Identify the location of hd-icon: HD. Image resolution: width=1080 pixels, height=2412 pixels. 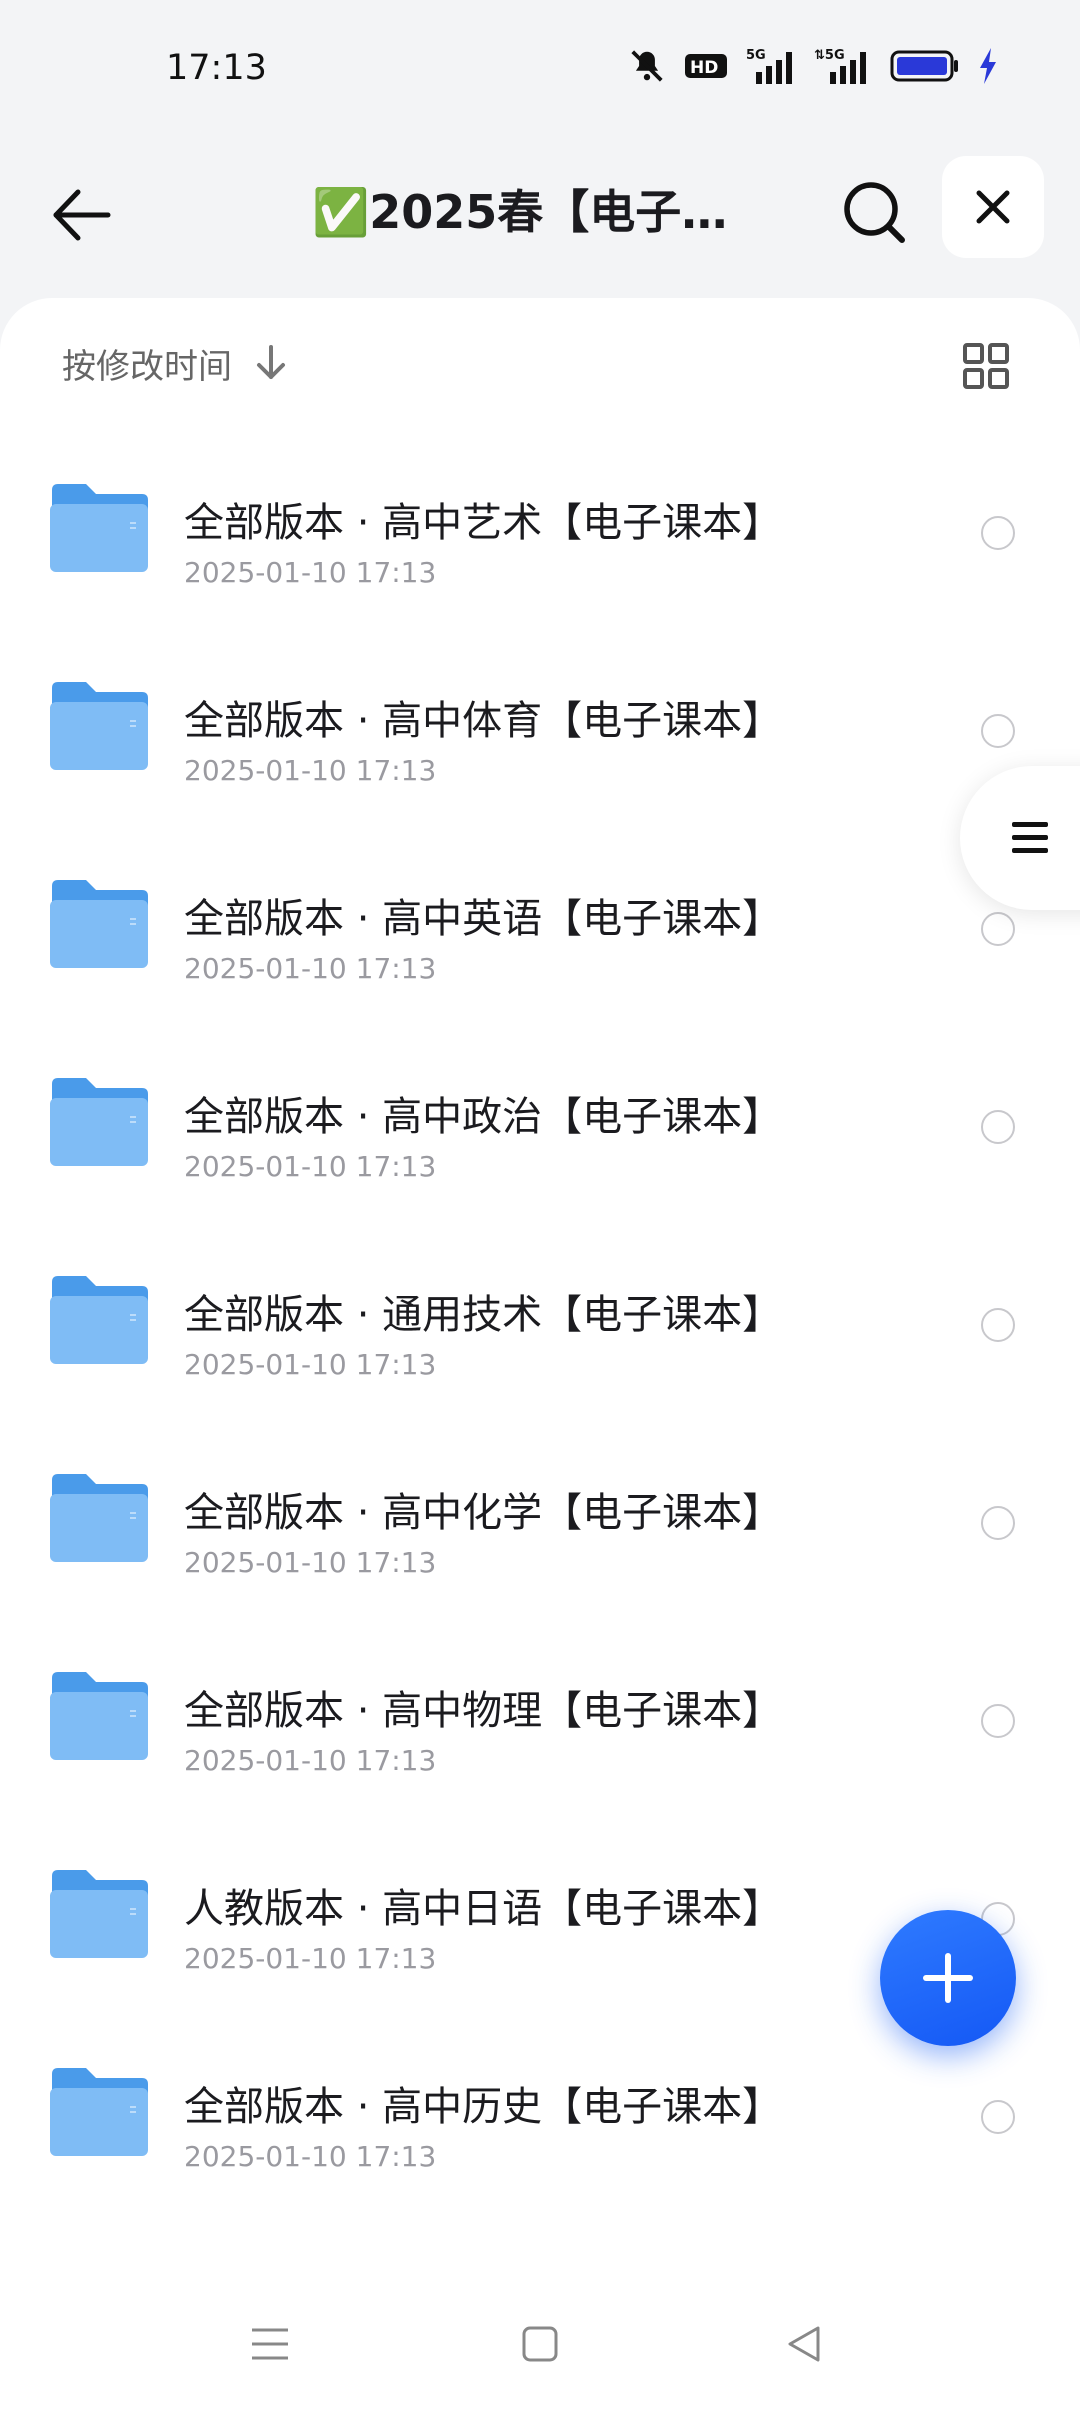
(706, 66).